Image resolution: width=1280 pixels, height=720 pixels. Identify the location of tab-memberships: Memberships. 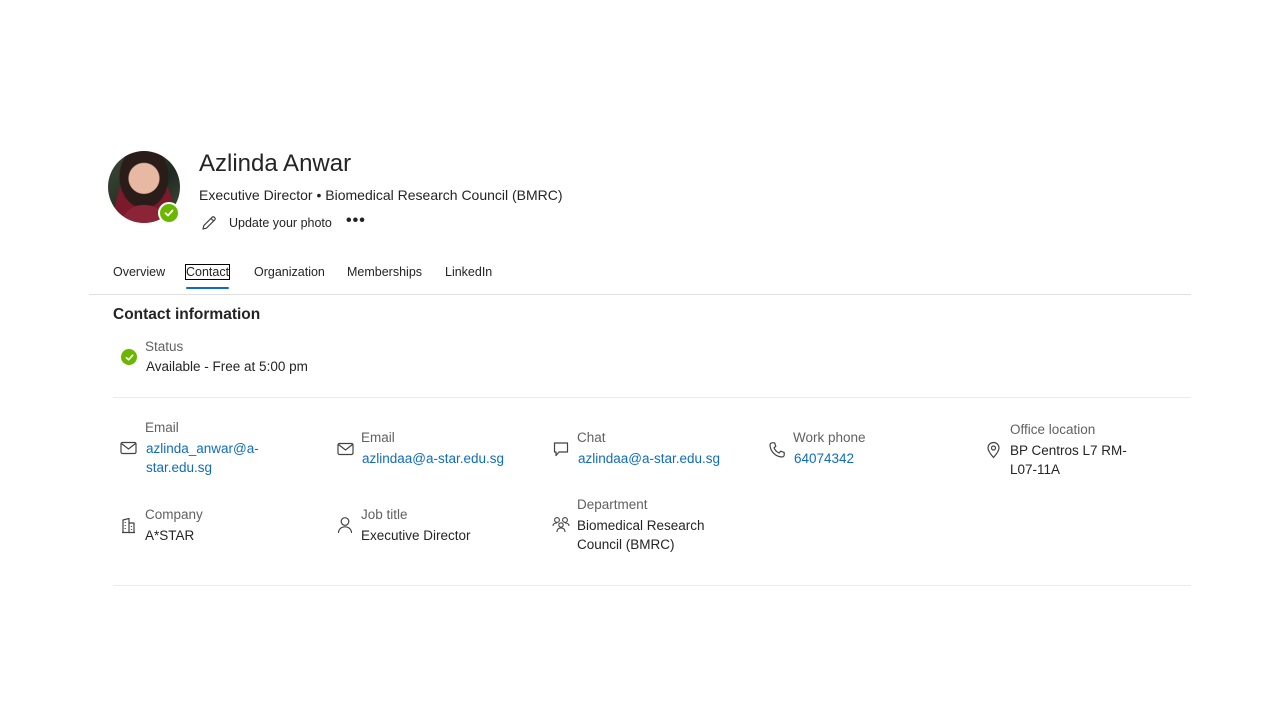
(384, 272).